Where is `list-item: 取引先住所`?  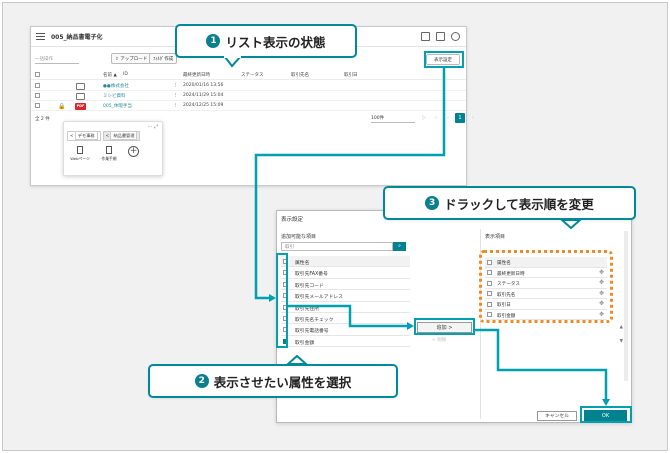 list-item: 取引先住所 is located at coordinates (345, 307).